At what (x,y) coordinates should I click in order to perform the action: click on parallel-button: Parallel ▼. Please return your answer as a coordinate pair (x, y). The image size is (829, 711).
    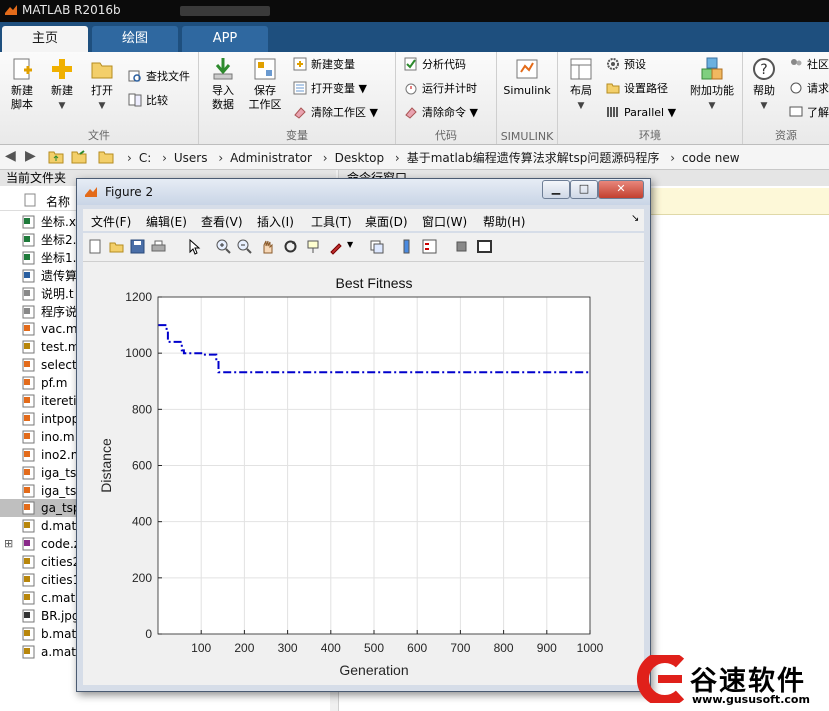
    Looking at the image, I should click on (641, 113).